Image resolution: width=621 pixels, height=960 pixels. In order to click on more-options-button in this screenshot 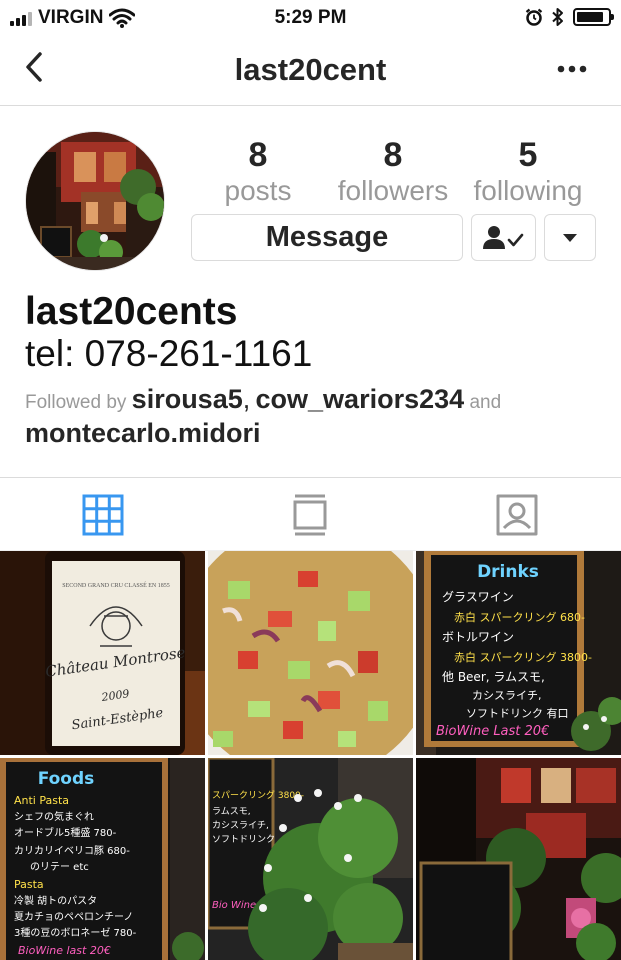, I will do `click(572, 69)`.